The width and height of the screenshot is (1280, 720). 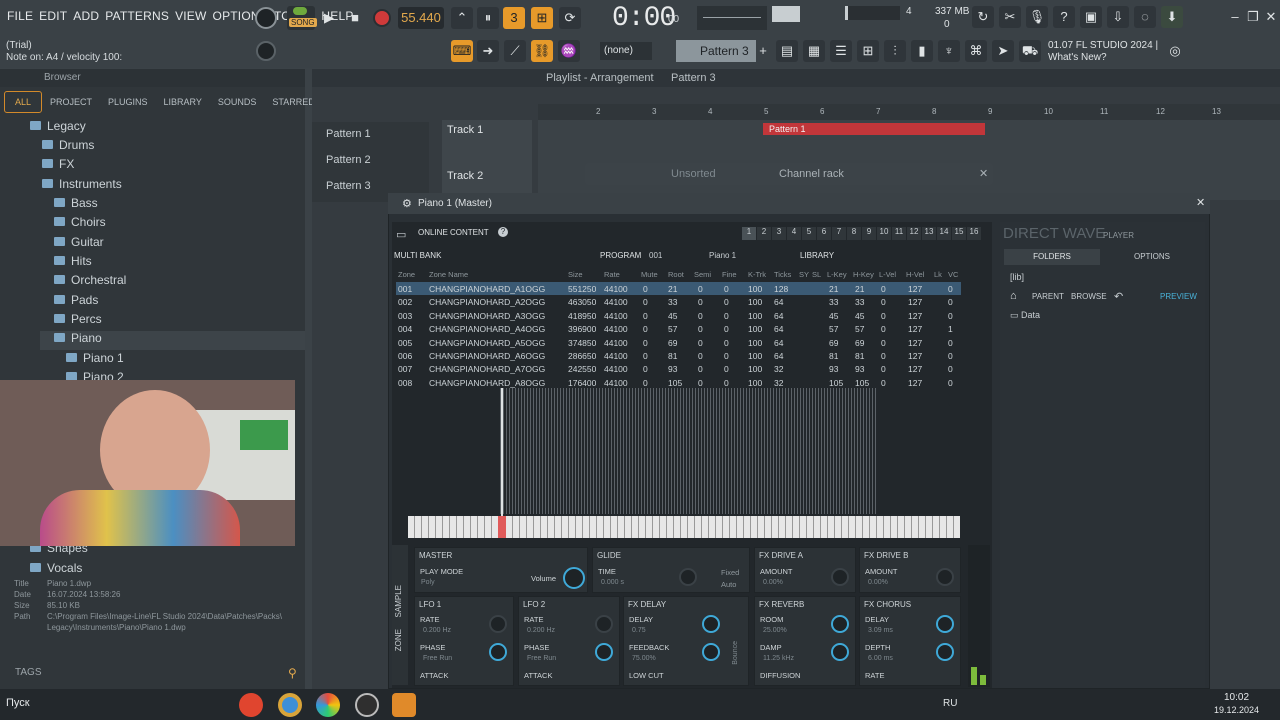 I want to click on preview-button: PREVIEW, so click(x=1178, y=296).